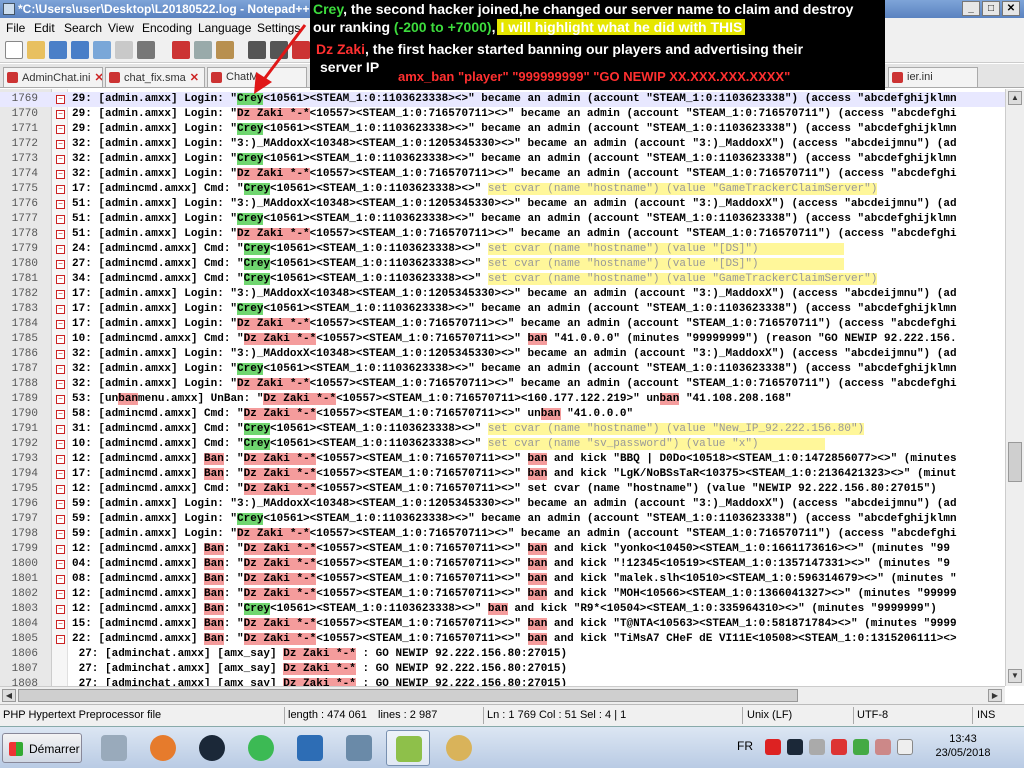 This screenshot has width=1024, height=768. I want to click on scroll-left-icon: ◀, so click(9, 695).